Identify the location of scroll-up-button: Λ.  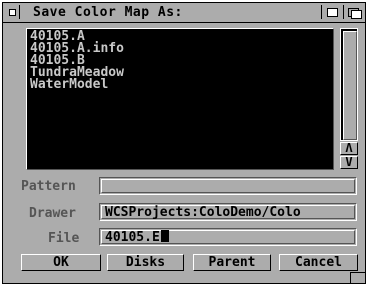
(349, 148).